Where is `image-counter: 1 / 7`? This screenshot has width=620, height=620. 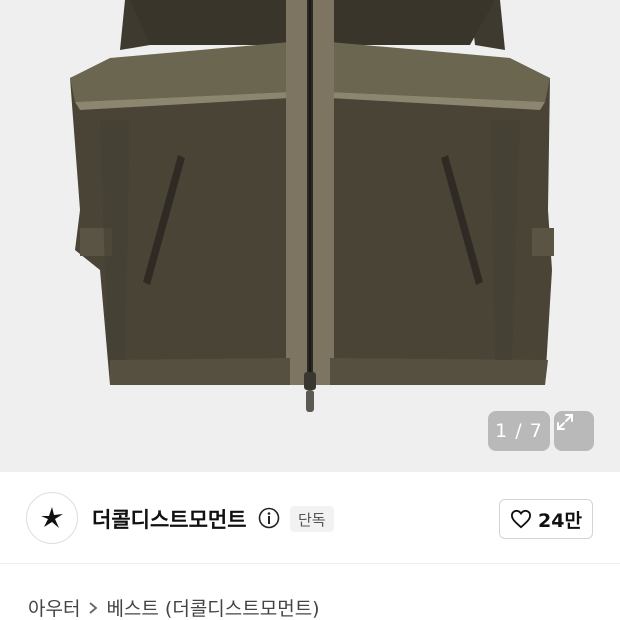 image-counter: 1 / 7 is located at coordinates (519, 431).